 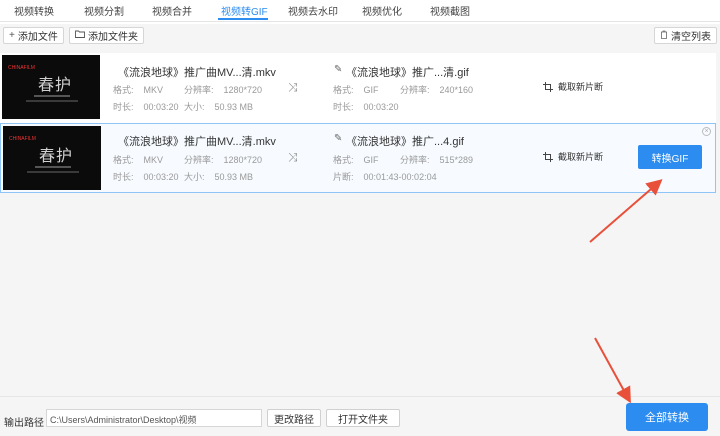 I want to click on remove-row-icon: ×, so click(x=706, y=131).